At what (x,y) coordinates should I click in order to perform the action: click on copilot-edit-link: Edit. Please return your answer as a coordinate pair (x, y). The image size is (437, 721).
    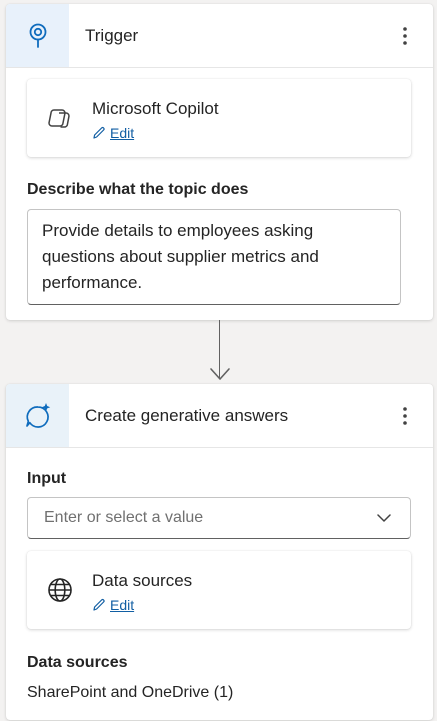
    Looking at the image, I should click on (113, 133).